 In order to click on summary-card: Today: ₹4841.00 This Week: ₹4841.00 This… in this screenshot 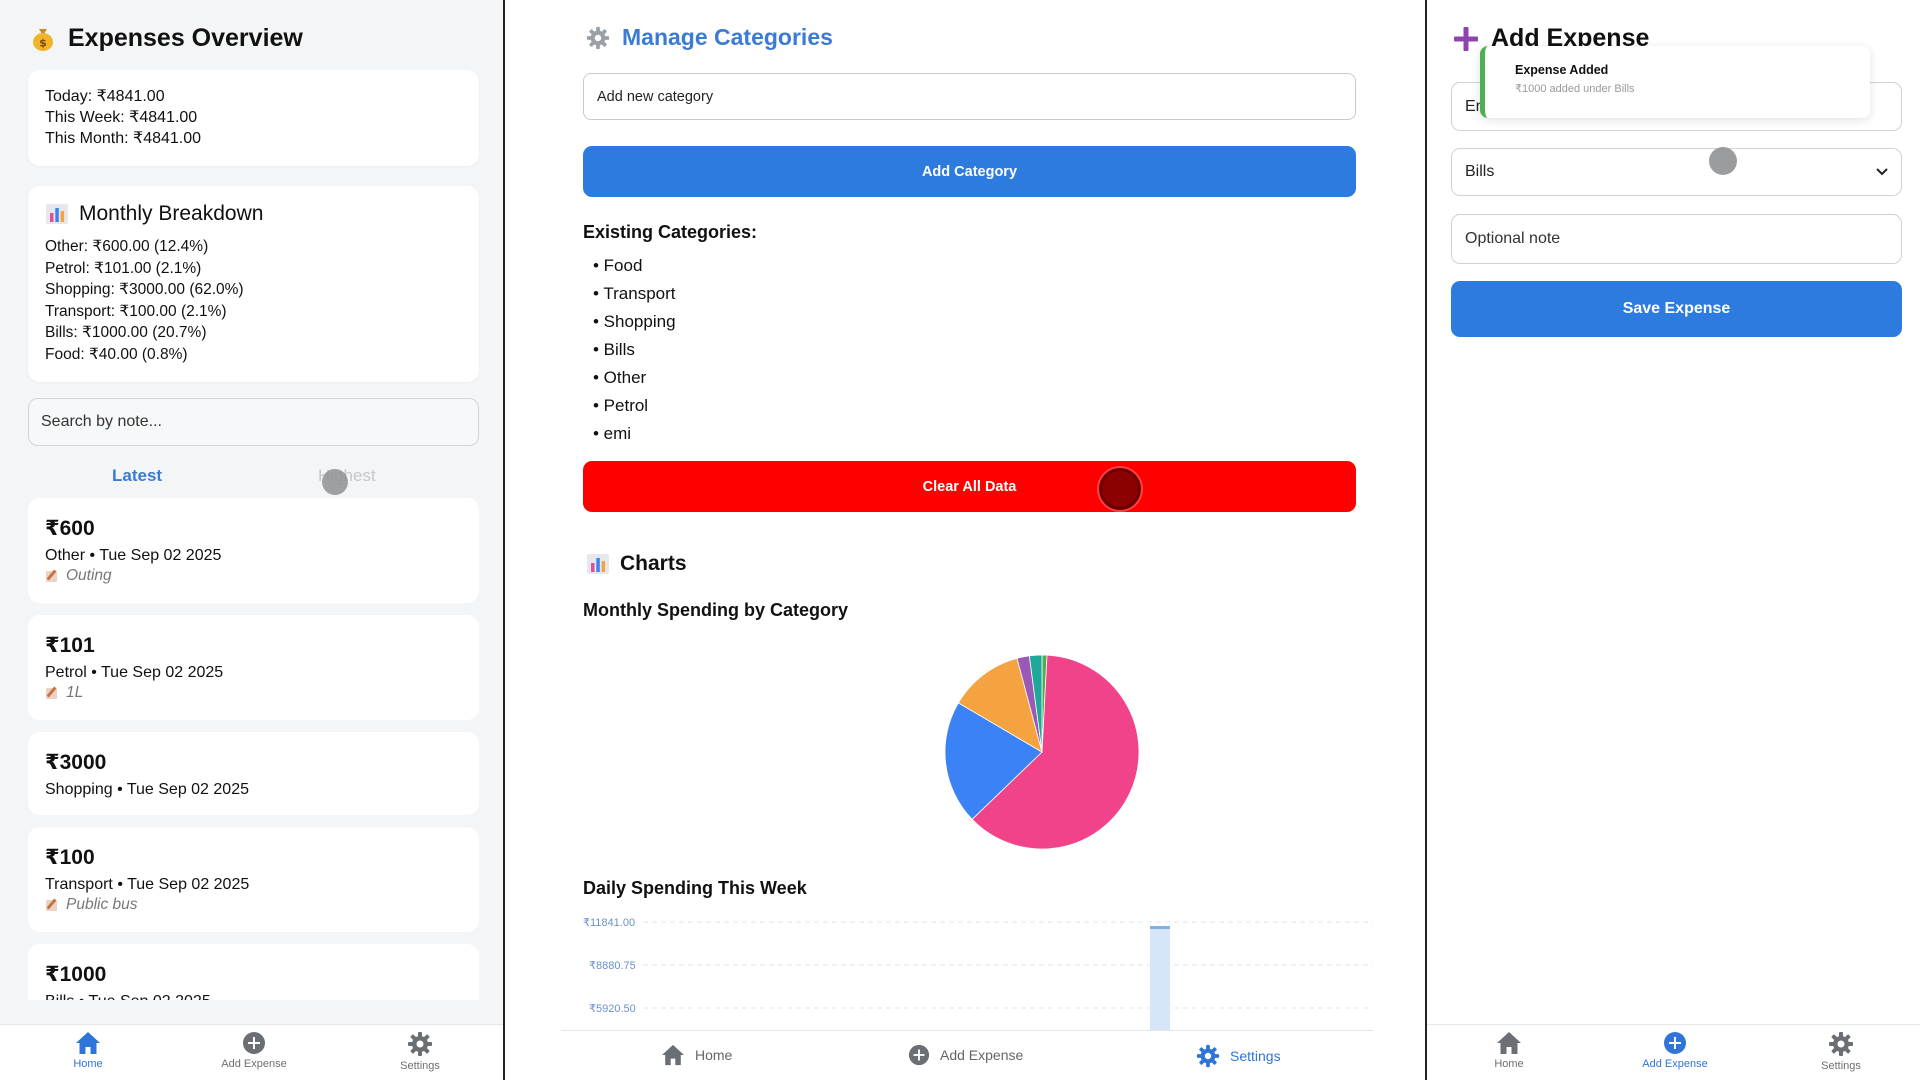, I will do `click(253, 118)`.